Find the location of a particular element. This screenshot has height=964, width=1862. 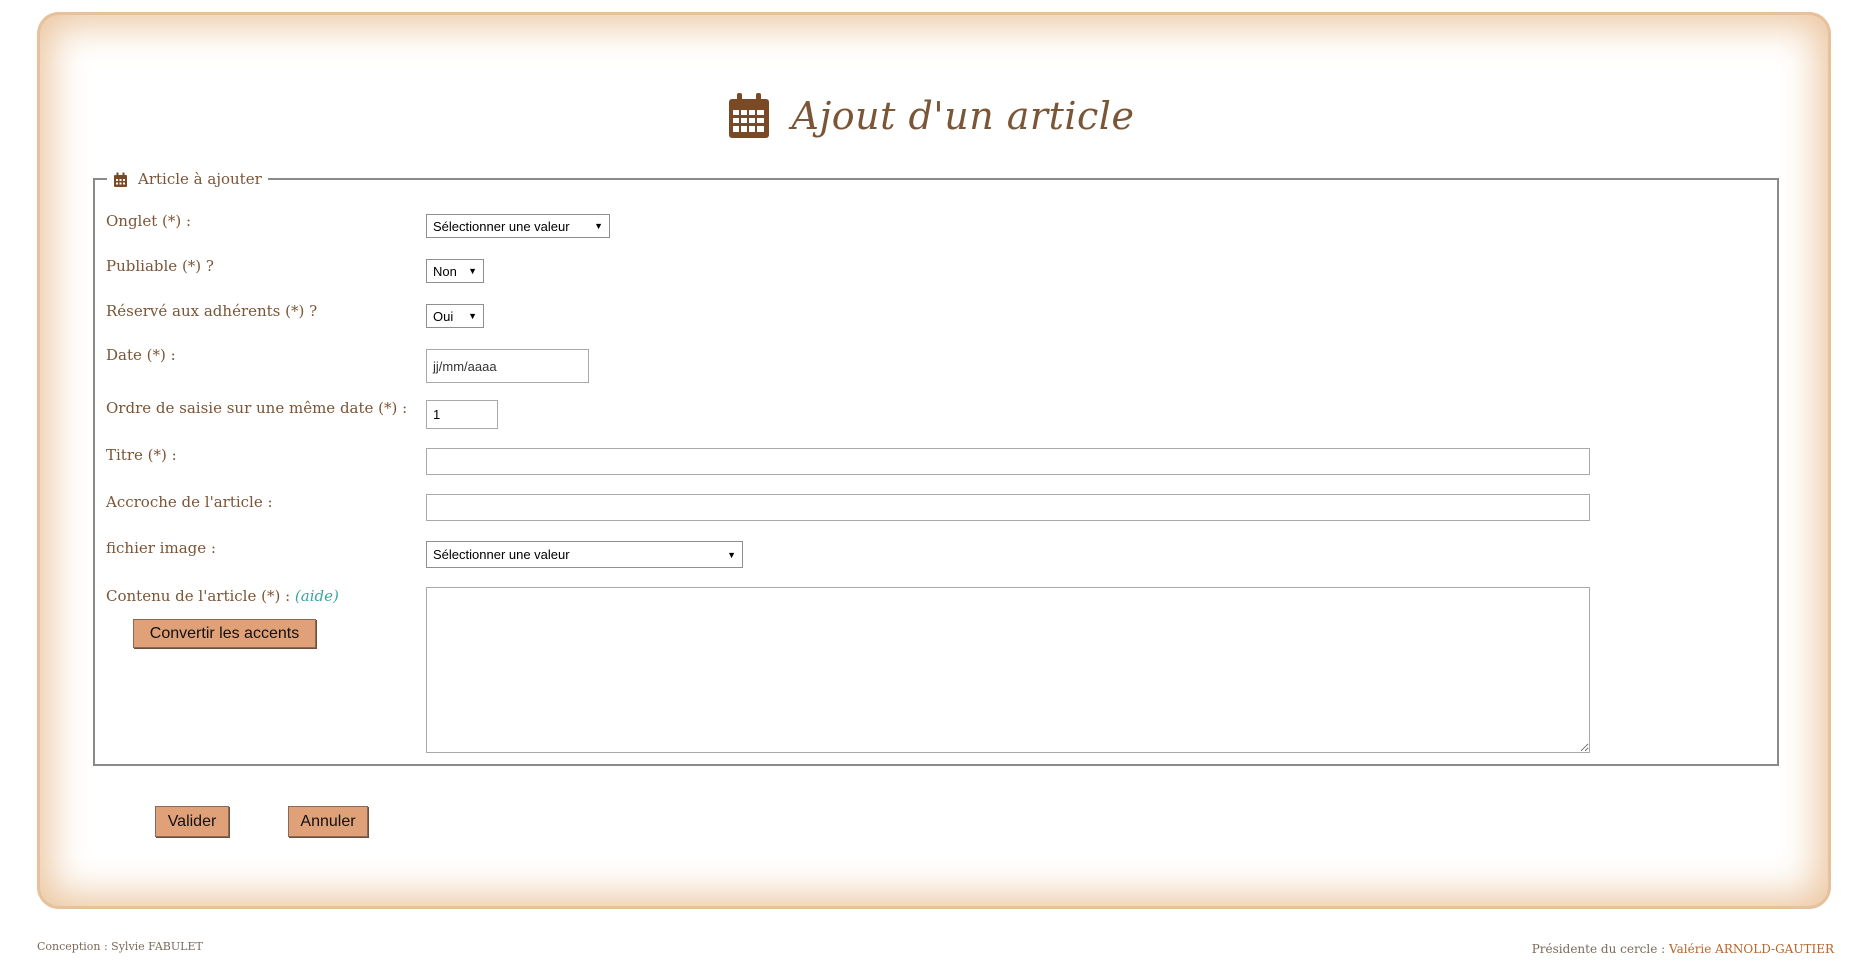

validate-button: Valider is located at coordinates (192, 821).